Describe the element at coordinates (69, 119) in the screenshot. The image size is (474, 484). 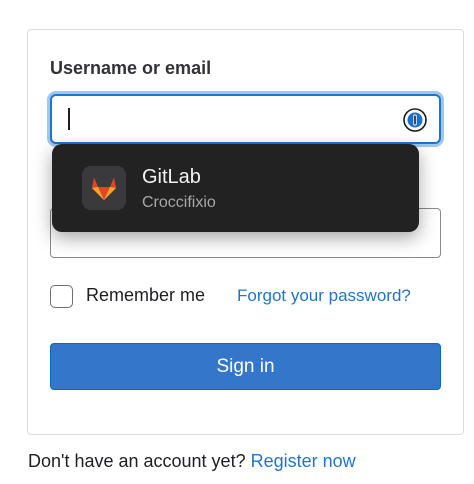
I see `text-caret` at that location.